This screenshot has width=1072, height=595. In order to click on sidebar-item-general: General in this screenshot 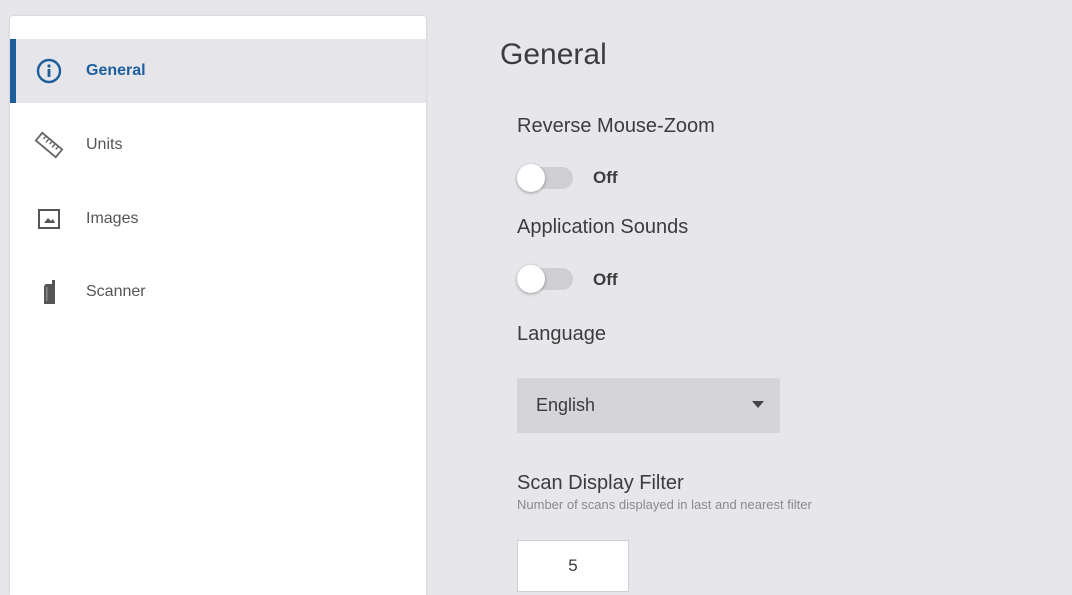, I will do `click(218, 71)`.